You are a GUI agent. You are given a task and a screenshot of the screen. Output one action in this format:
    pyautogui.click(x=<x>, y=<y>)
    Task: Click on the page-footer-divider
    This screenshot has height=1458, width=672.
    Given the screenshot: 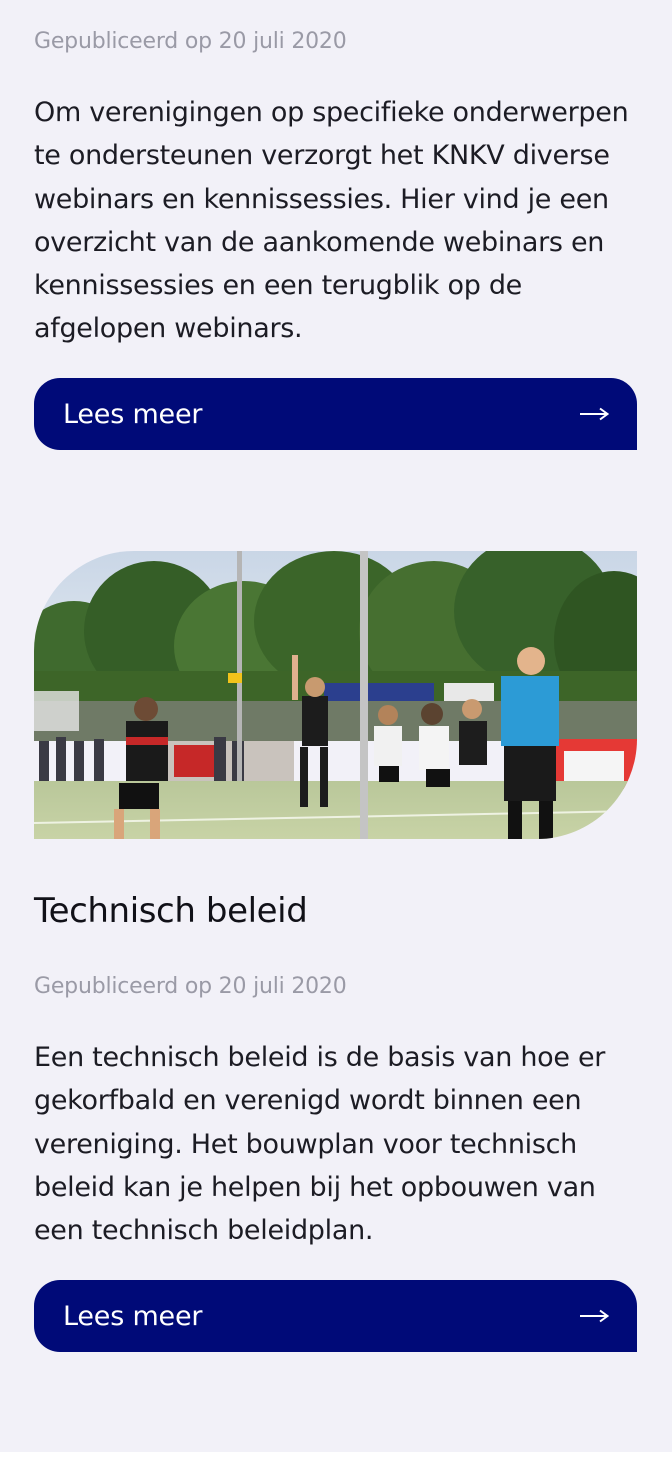 What is the action you would take?
    pyautogui.click(x=336, y=1455)
    